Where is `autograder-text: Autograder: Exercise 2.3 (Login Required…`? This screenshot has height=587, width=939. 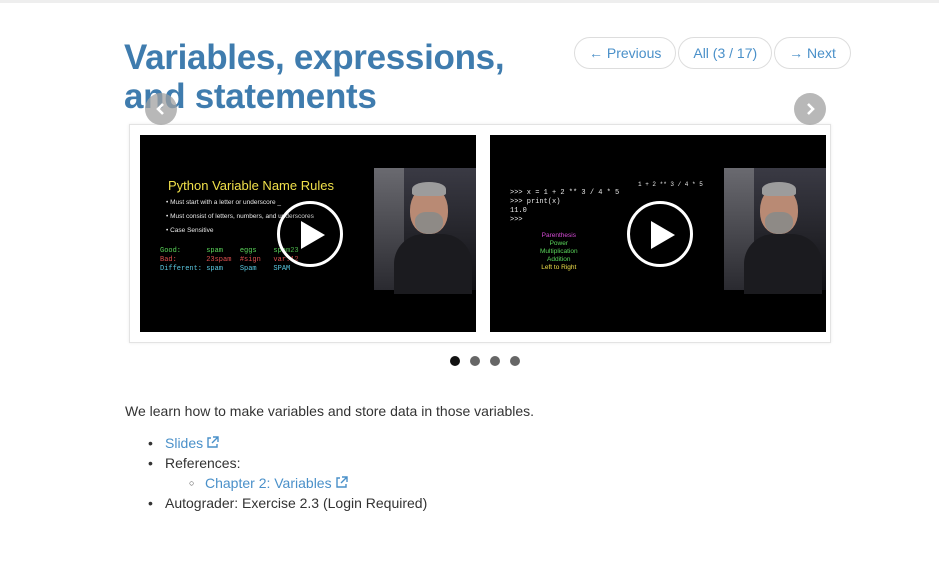 autograder-text: Autograder: Exercise 2.3 (Login Required… is located at coordinates (296, 503).